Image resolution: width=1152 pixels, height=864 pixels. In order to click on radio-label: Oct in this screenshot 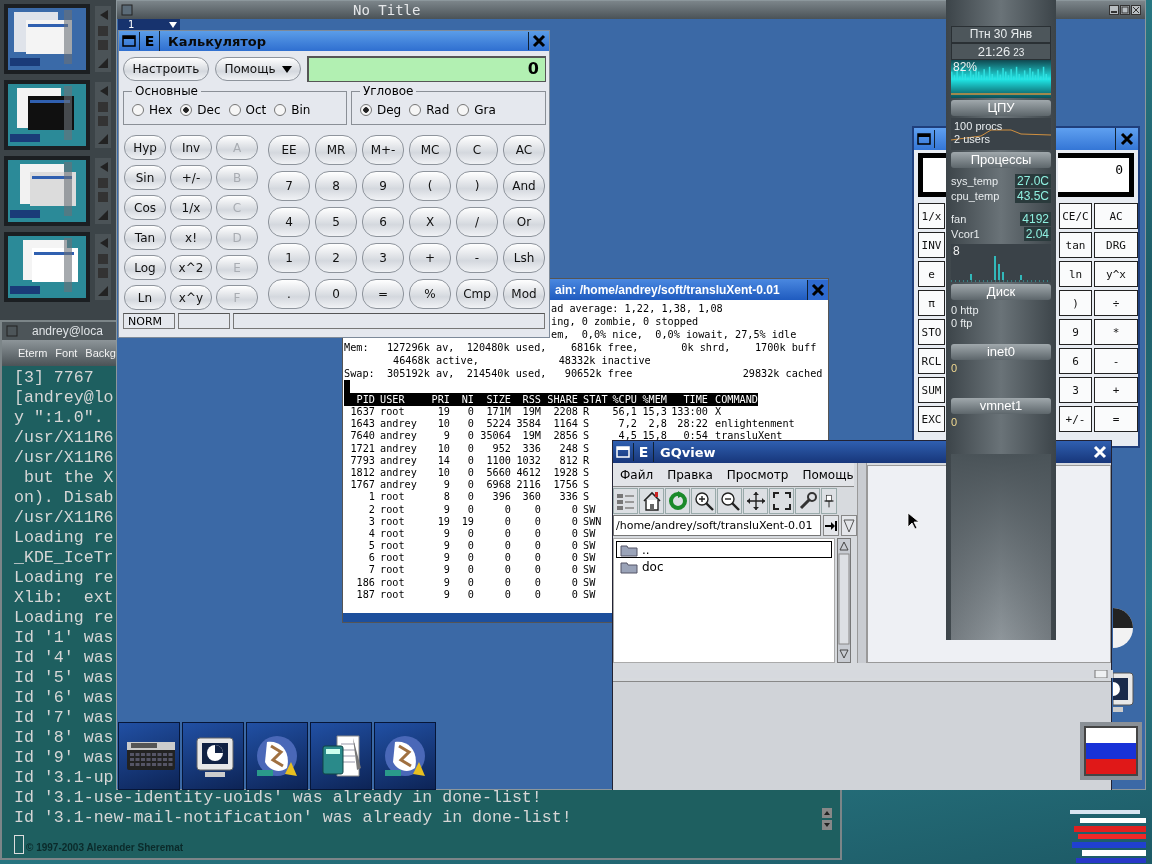, I will do `click(256, 110)`.